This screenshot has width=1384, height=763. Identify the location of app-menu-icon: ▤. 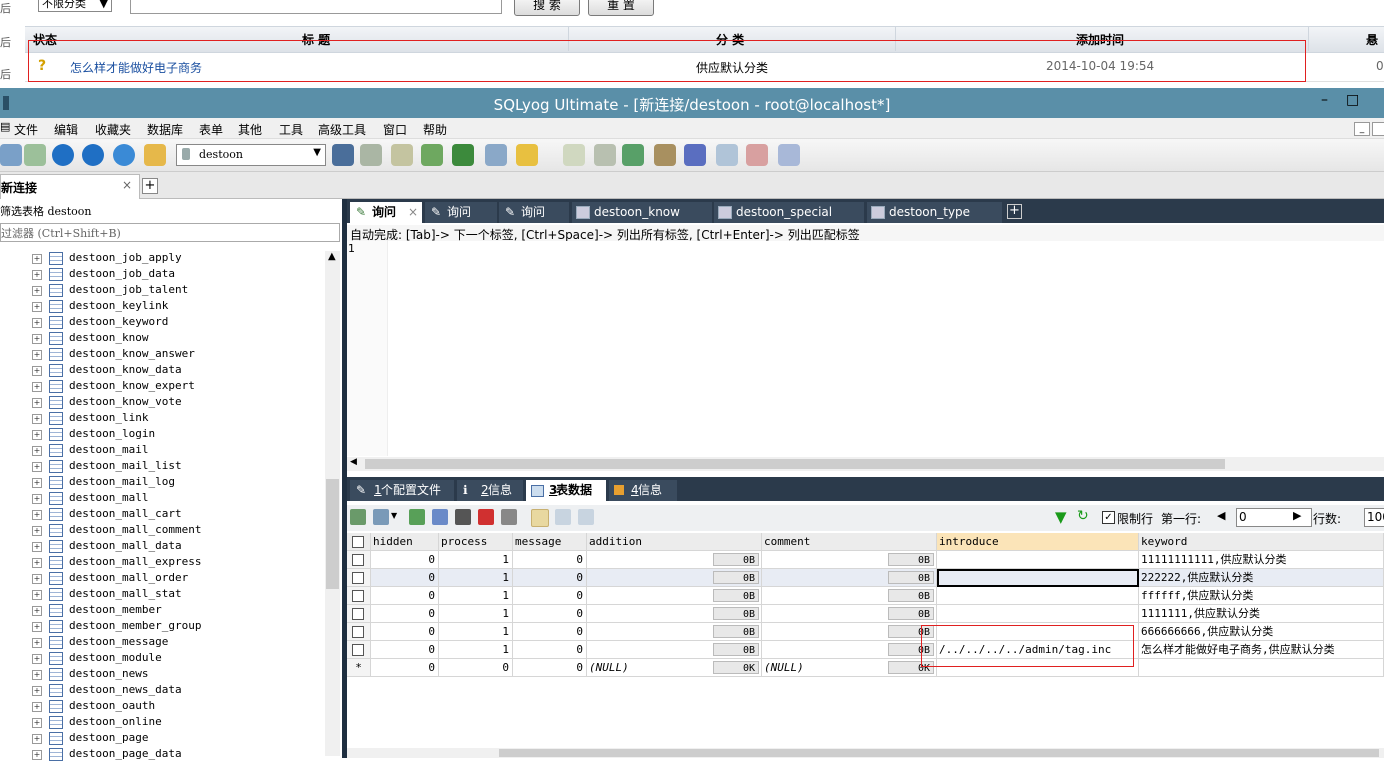
(5, 126).